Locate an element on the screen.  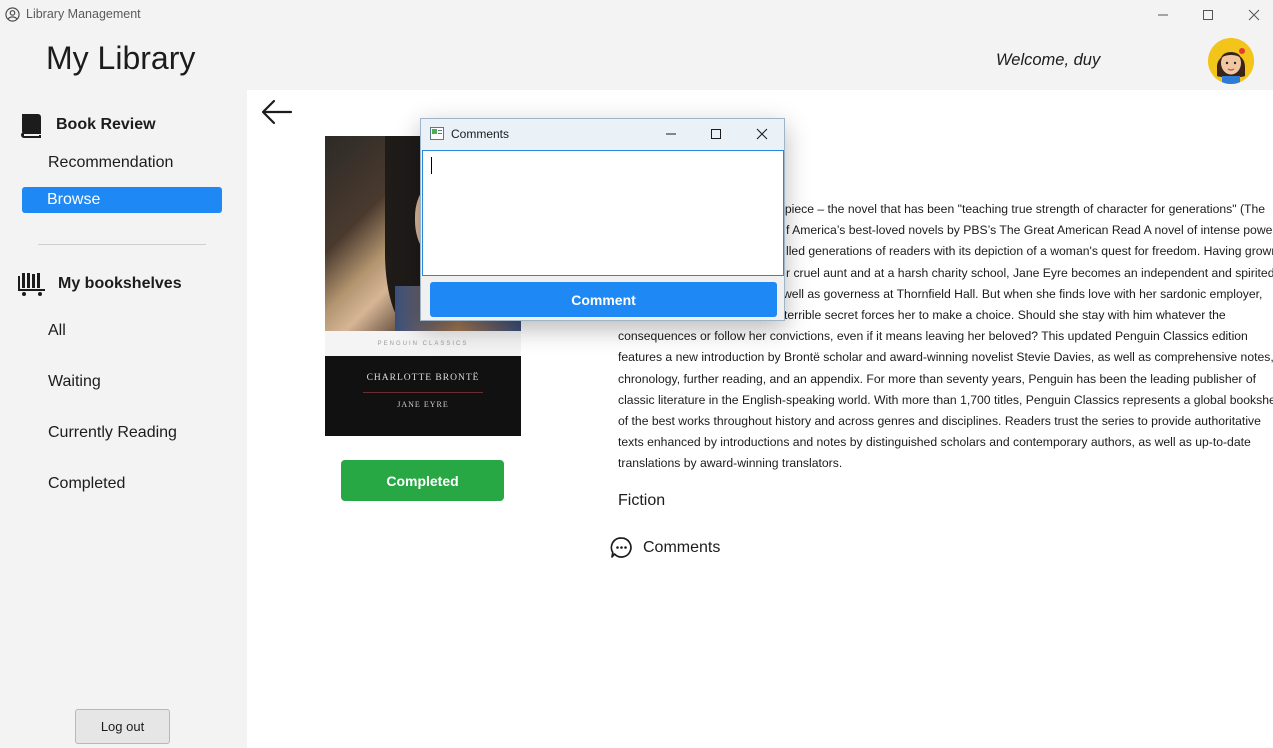
cover-author: CHARLOTTE BRONTË is located at coordinates (423, 378).